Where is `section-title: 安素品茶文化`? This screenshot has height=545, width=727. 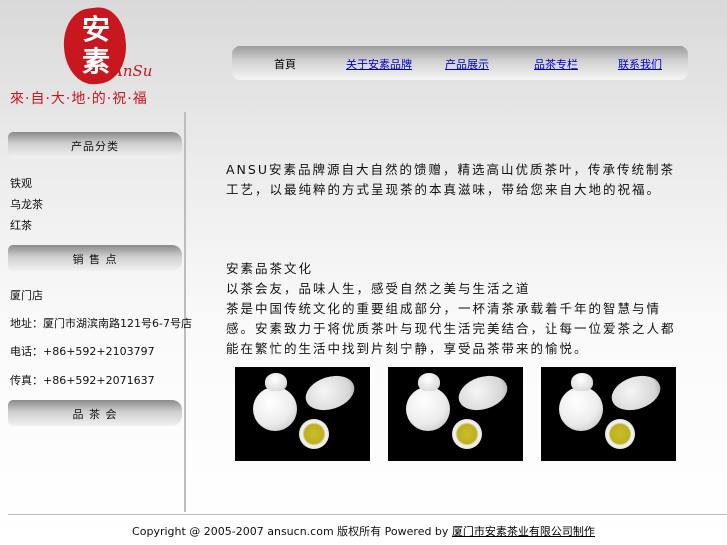 section-title: 安素品茶文化 is located at coordinates (270, 268).